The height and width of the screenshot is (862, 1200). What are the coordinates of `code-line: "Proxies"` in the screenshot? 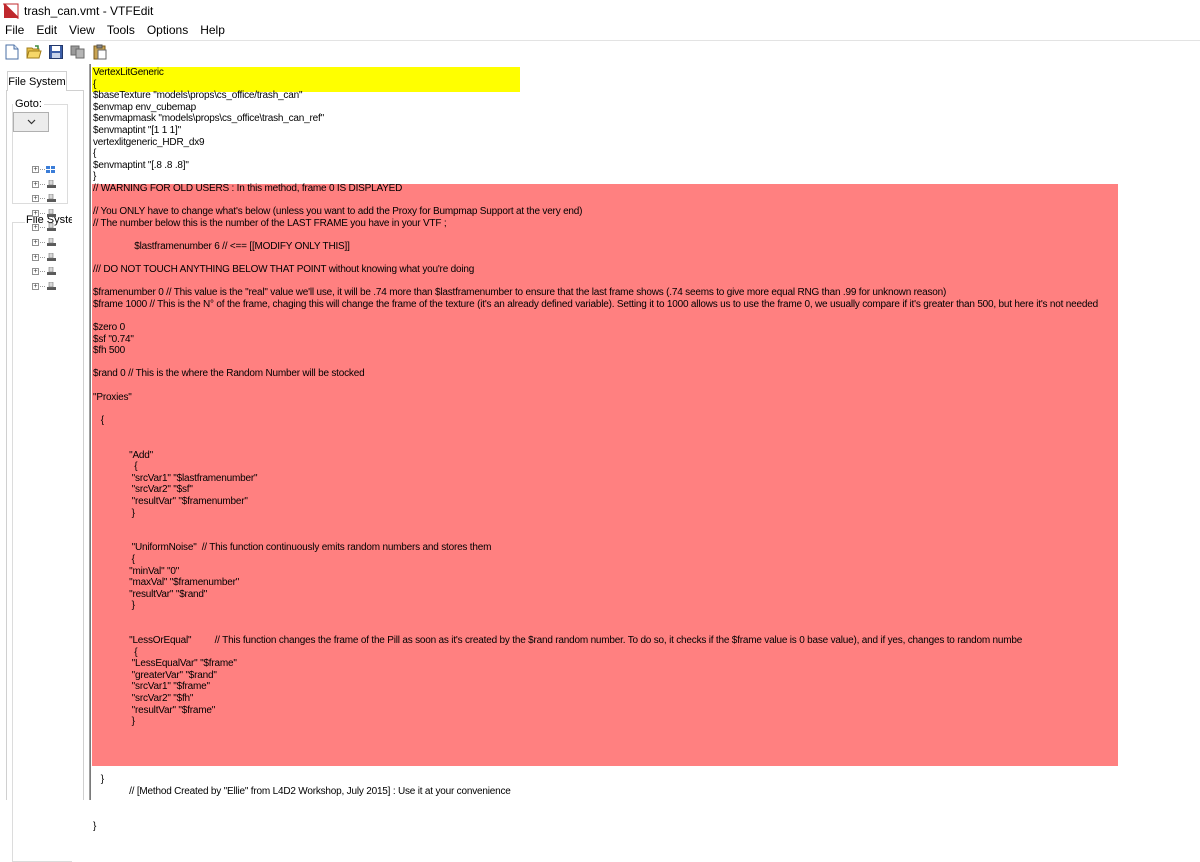 It's located at (643, 398).